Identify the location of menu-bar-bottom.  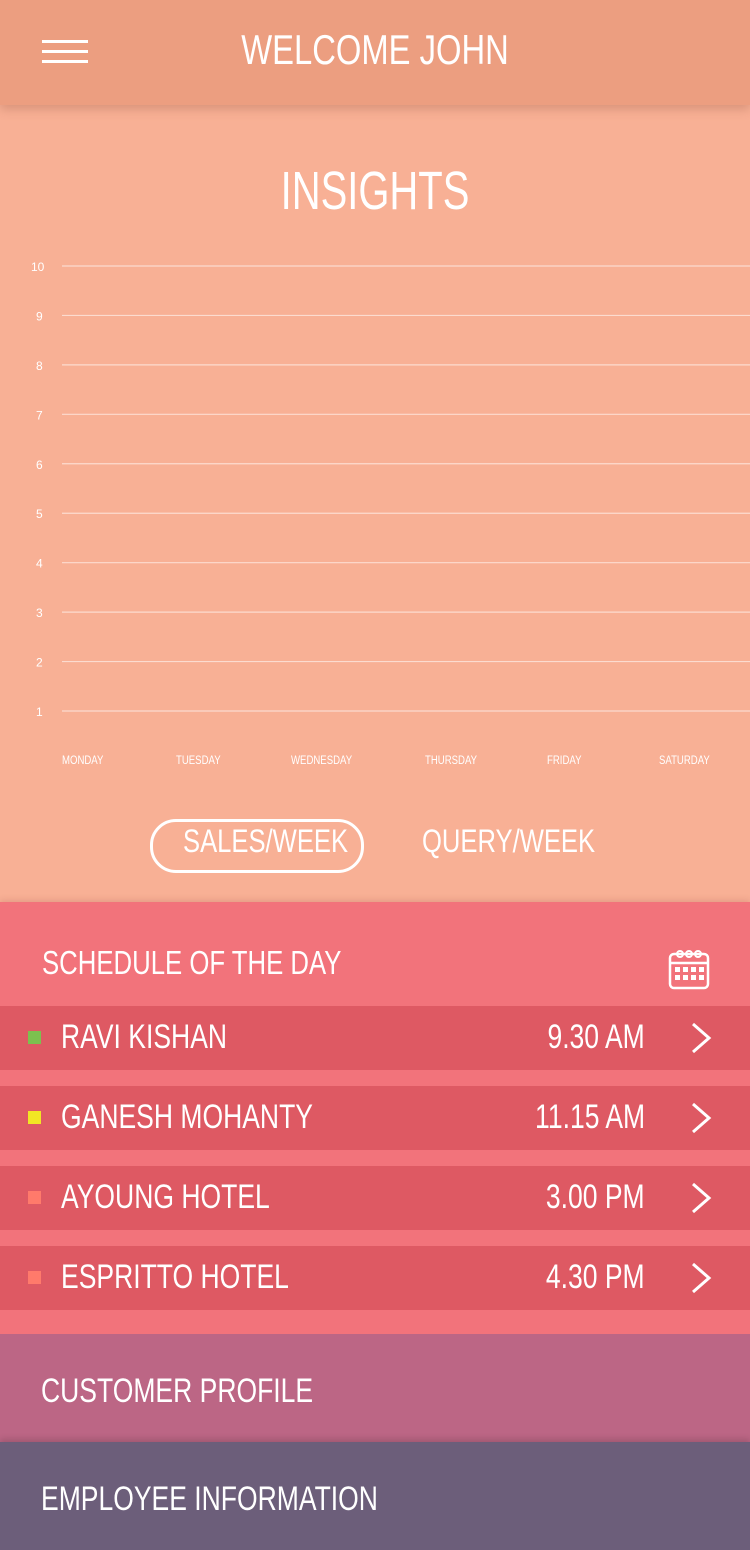
(65, 61).